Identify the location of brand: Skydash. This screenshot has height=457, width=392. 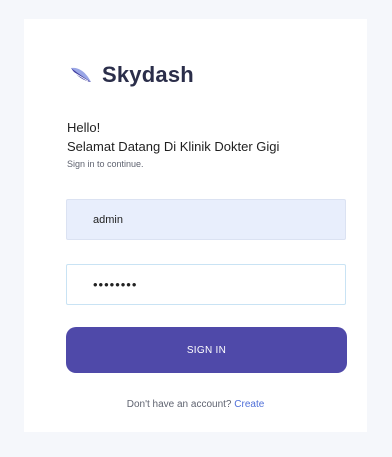
(131, 75).